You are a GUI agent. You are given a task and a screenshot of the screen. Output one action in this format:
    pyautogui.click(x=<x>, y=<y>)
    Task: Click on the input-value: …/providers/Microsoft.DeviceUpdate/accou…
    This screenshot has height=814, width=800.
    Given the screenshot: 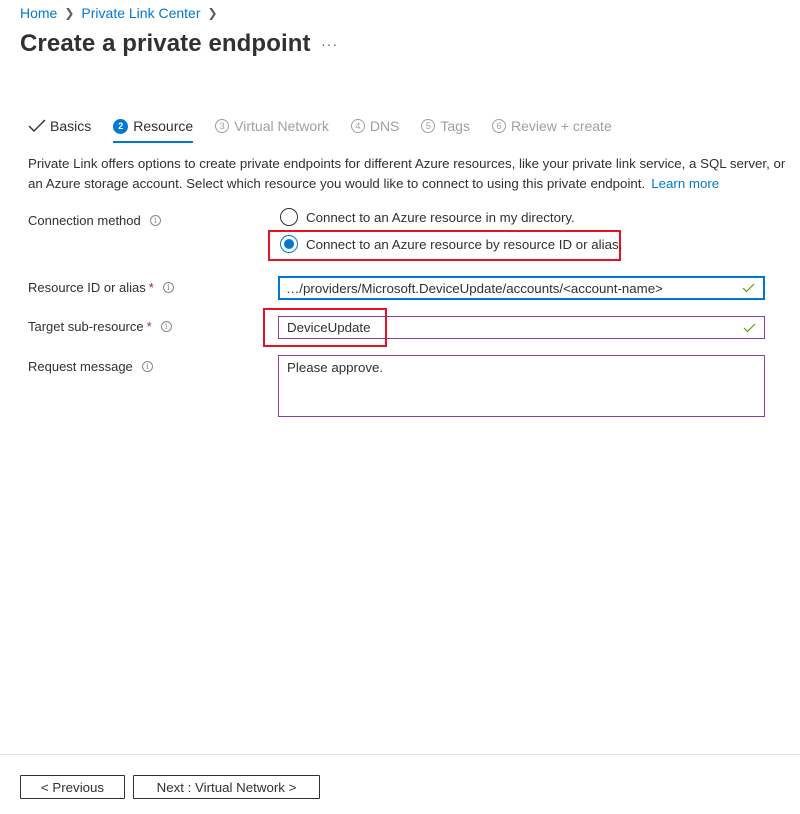 What is the action you would take?
    pyautogui.click(x=474, y=288)
    